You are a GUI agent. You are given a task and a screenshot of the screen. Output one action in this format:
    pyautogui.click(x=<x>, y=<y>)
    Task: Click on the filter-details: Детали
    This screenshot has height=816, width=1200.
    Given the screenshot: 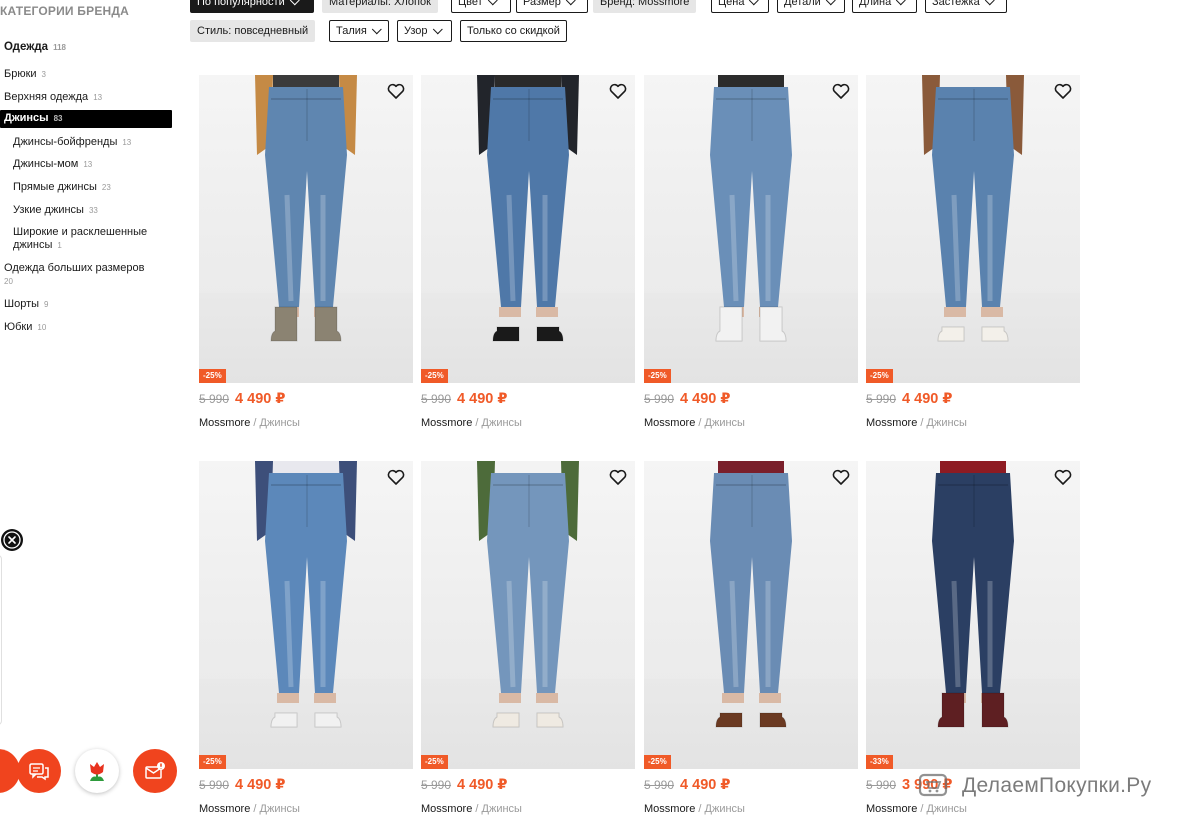 What is the action you would take?
    pyautogui.click(x=811, y=6)
    